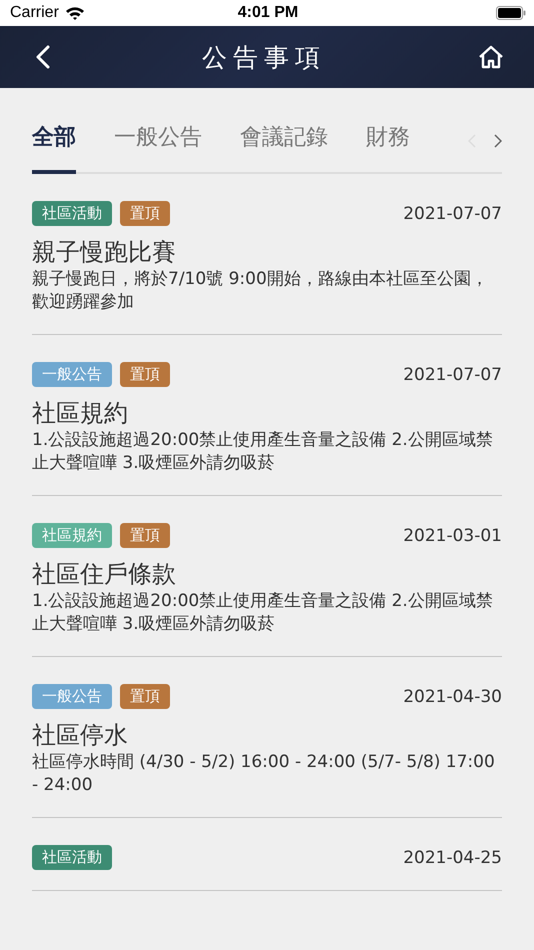  I want to click on announcement-text: 親子慢跑日，將於7/10號 9:00開始，路線由本社區至公園，歡迎踴躍參加, so click(260, 291).